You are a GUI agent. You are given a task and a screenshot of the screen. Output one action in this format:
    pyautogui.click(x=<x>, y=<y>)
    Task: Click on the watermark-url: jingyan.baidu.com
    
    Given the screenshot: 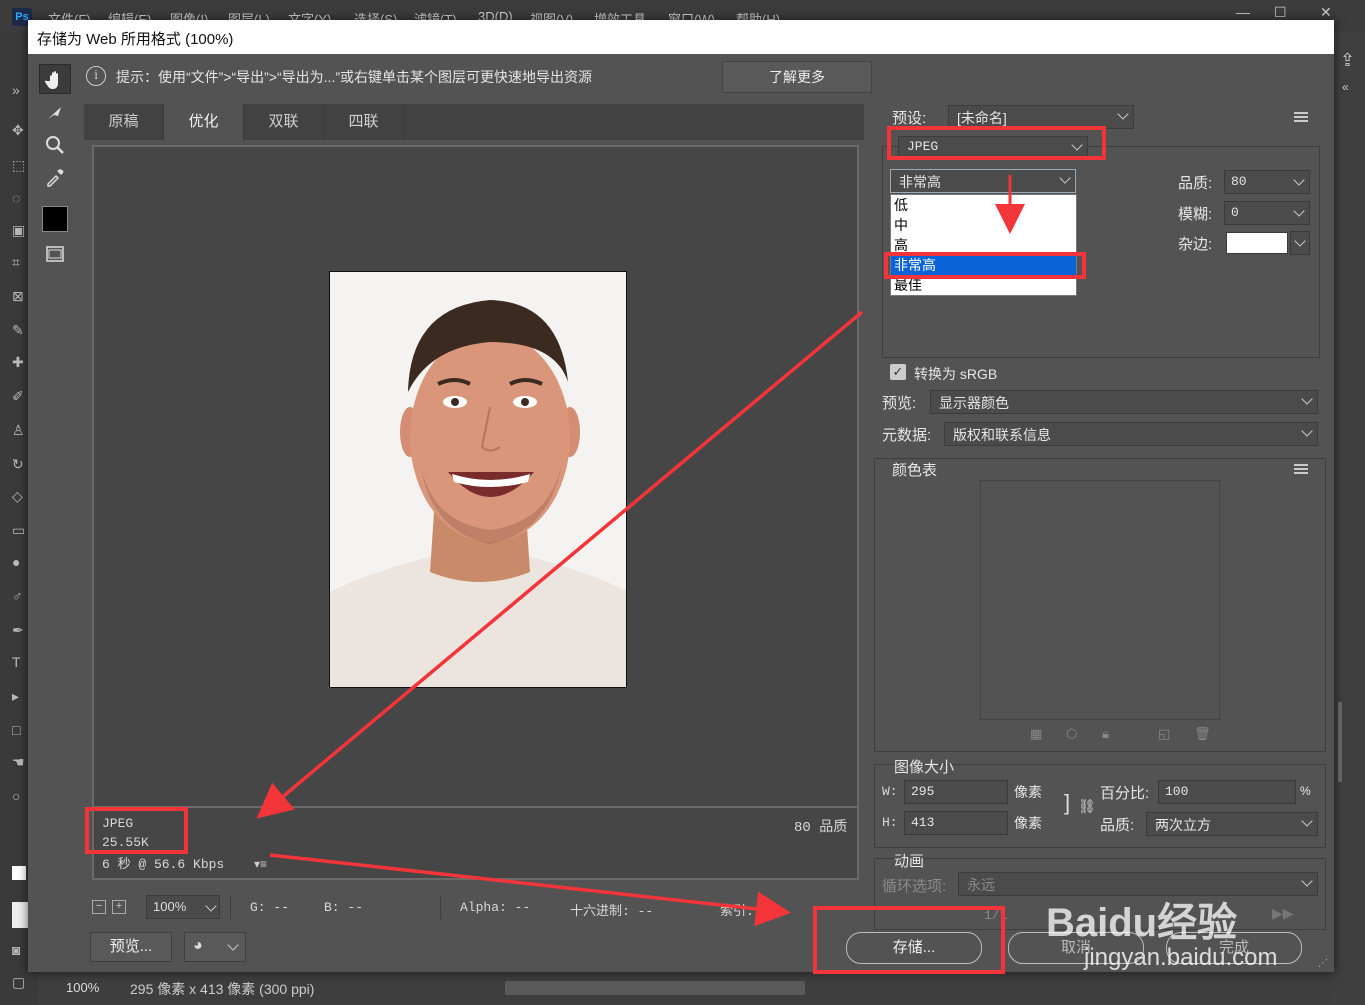 What is the action you would take?
    pyautogui.click(x=1181, y=957)
    